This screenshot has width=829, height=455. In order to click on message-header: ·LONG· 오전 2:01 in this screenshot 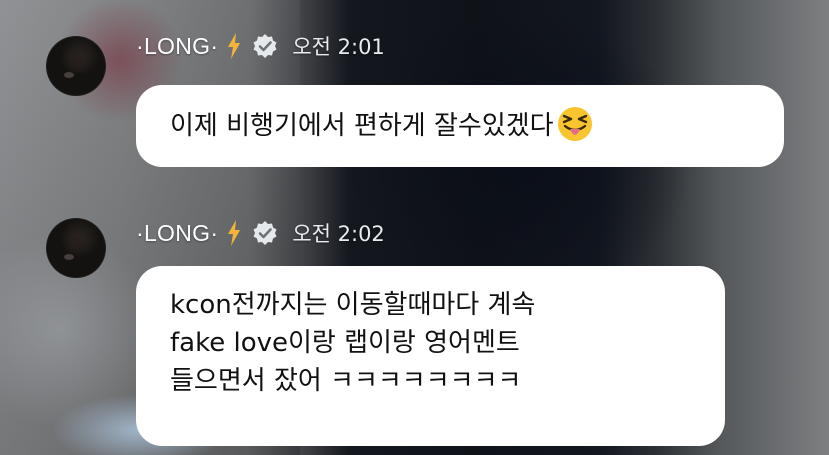, I will do `click(260, 46)`.